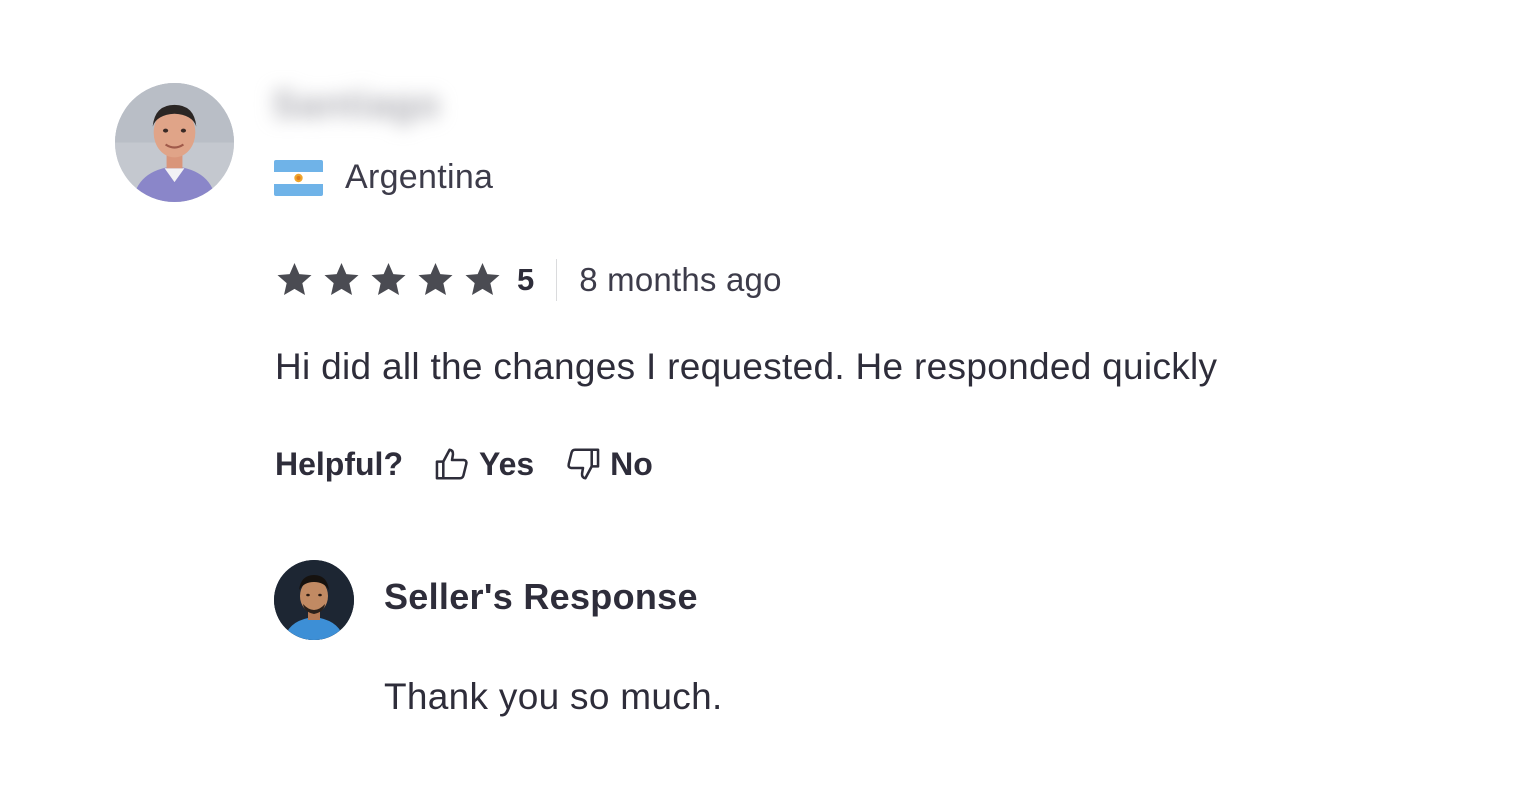 The image size is (1523, 792). I want to click on reviewer-country: Argentina, so click(383, 177).